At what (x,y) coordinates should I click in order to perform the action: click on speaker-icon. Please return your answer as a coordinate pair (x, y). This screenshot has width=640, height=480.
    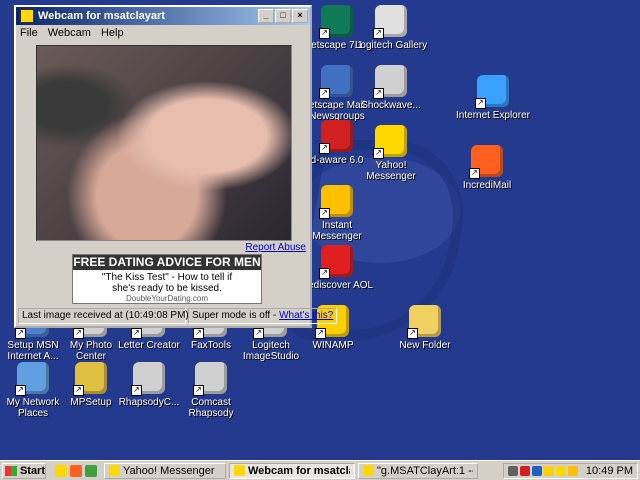
    Looking at the image, I should click on (512, 470).